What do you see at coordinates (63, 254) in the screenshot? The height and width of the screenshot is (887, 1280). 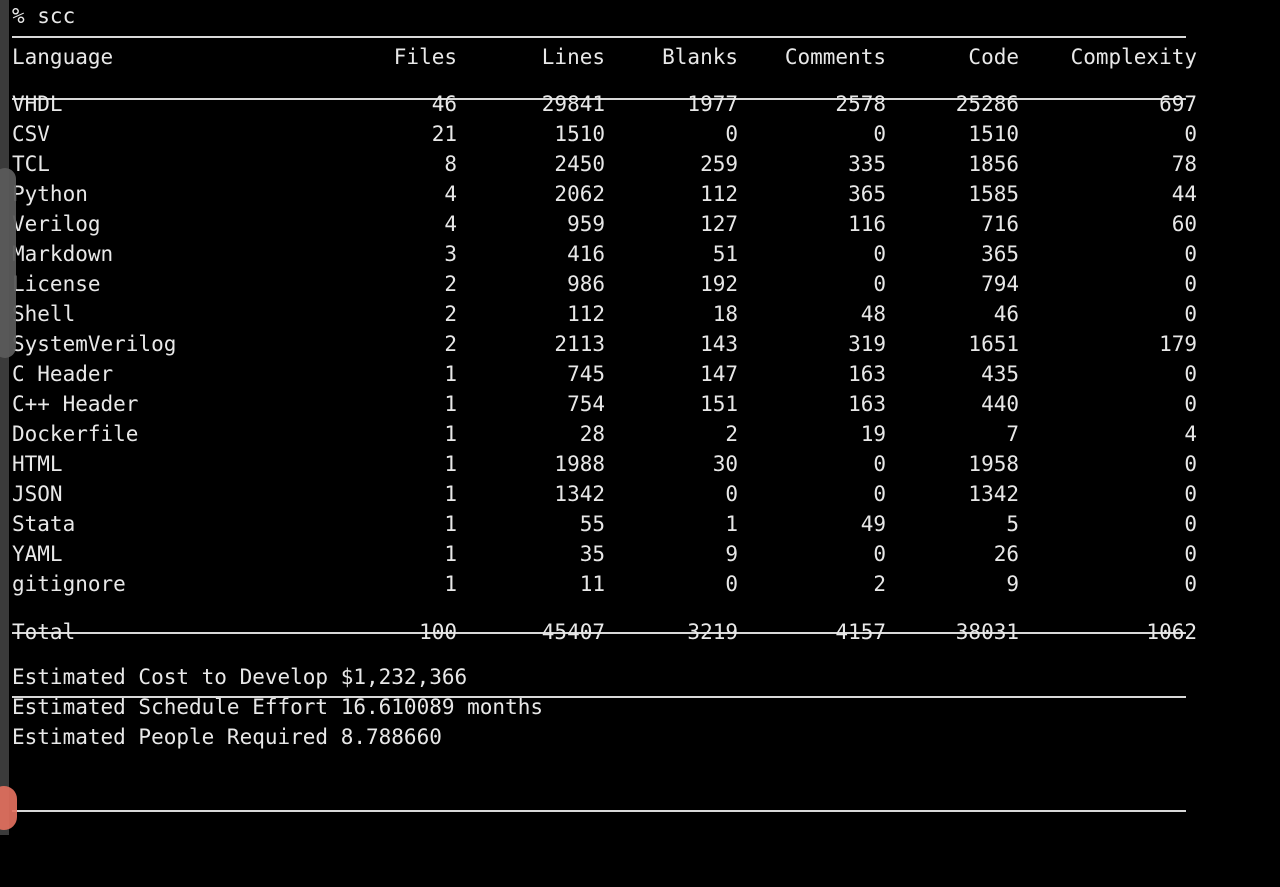 I see `row-language: Markdown` at bounding box center [63, 254].